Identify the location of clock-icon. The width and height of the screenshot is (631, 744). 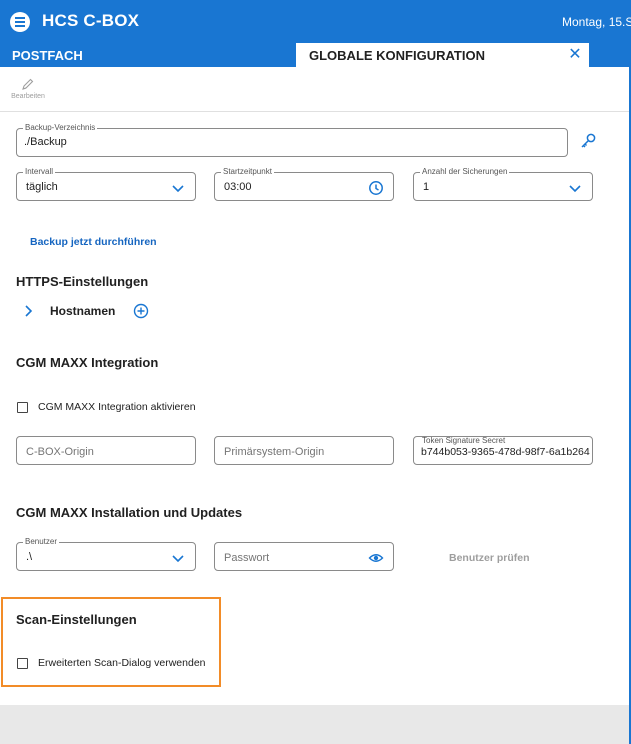
(376, 188).